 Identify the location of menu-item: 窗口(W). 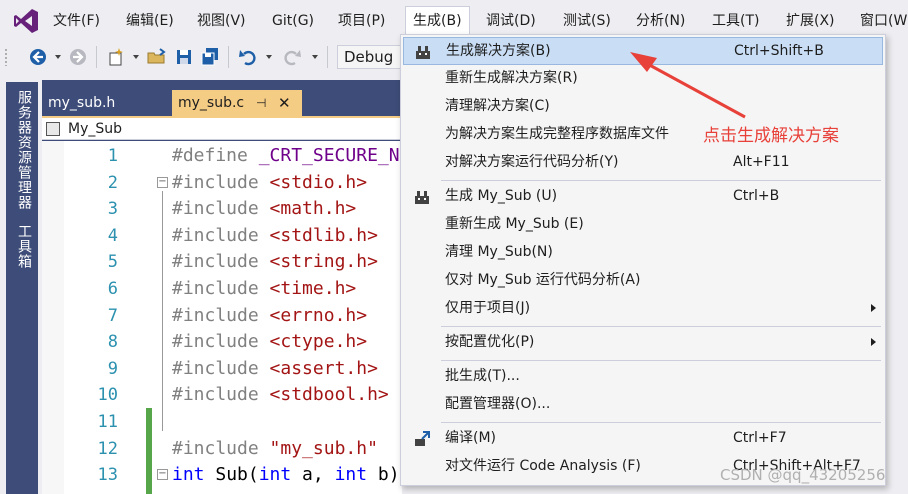
(884, 21).